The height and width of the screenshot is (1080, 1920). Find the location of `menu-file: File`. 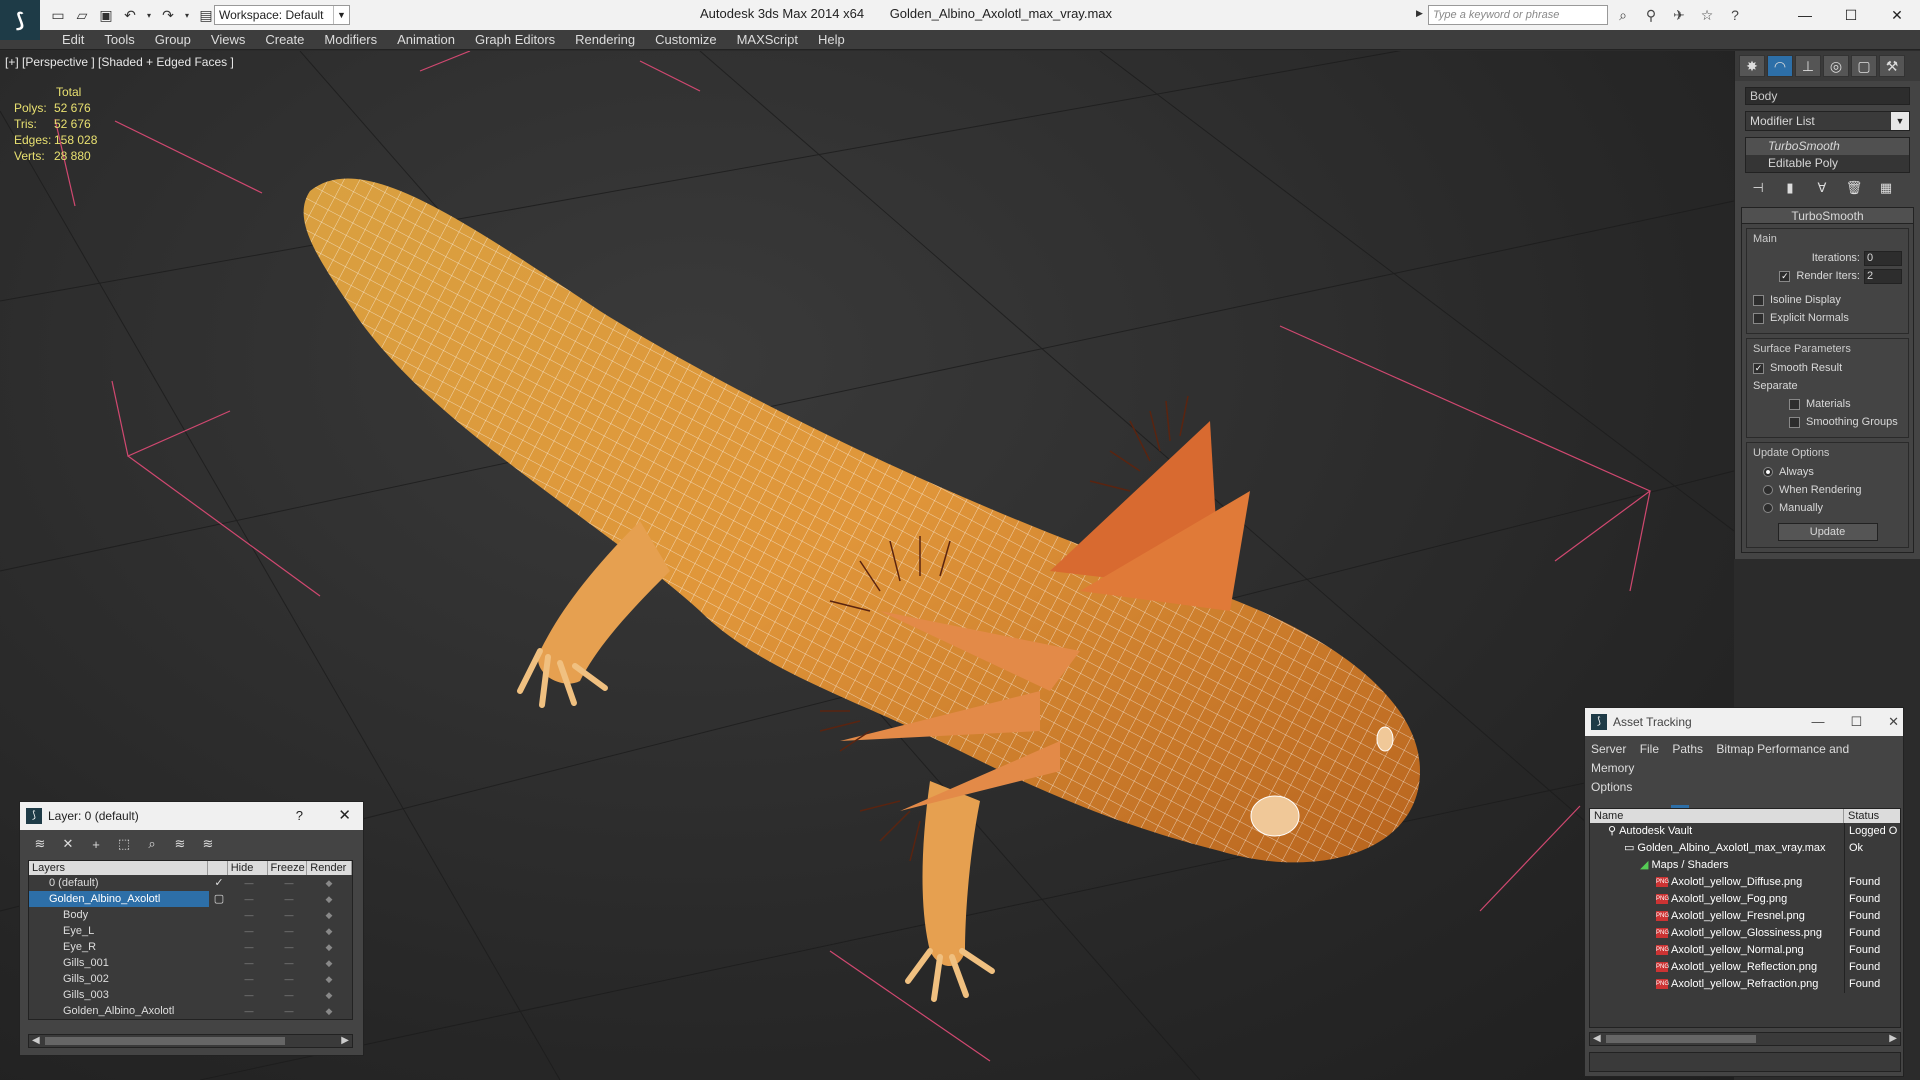

menu-file: File is located at coordinates (1649, 749).